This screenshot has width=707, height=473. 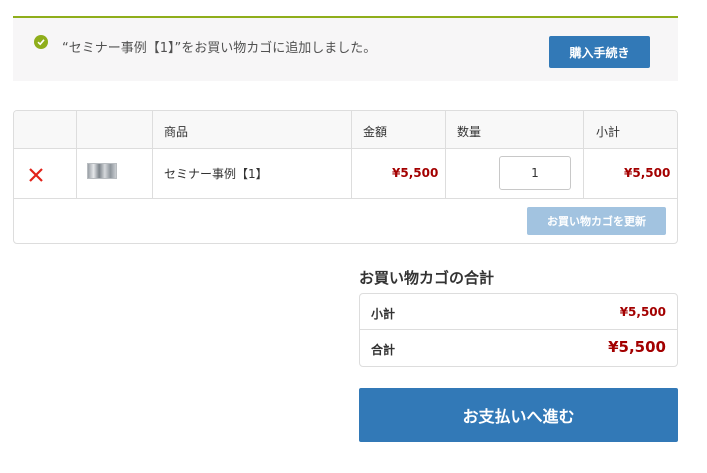 What do you see at coordinates (535, 173) in the screenshot?
I see `quantity-input` at bounding box center [535, 173].